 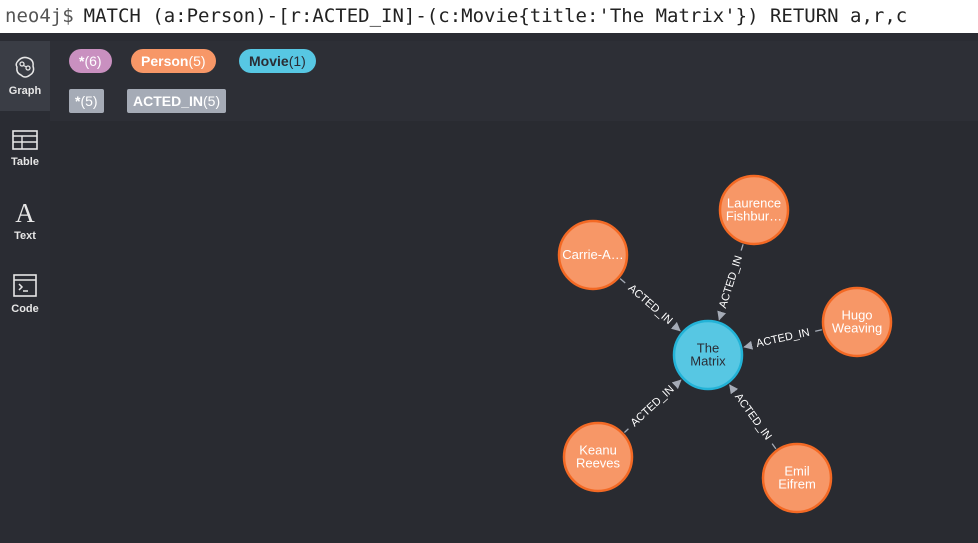 What do you see at coordinates (177, 101) in the screenshot?
I see `legend-rel-acted-in: ACTED_IN(5)` at bounding box center [177, 101].